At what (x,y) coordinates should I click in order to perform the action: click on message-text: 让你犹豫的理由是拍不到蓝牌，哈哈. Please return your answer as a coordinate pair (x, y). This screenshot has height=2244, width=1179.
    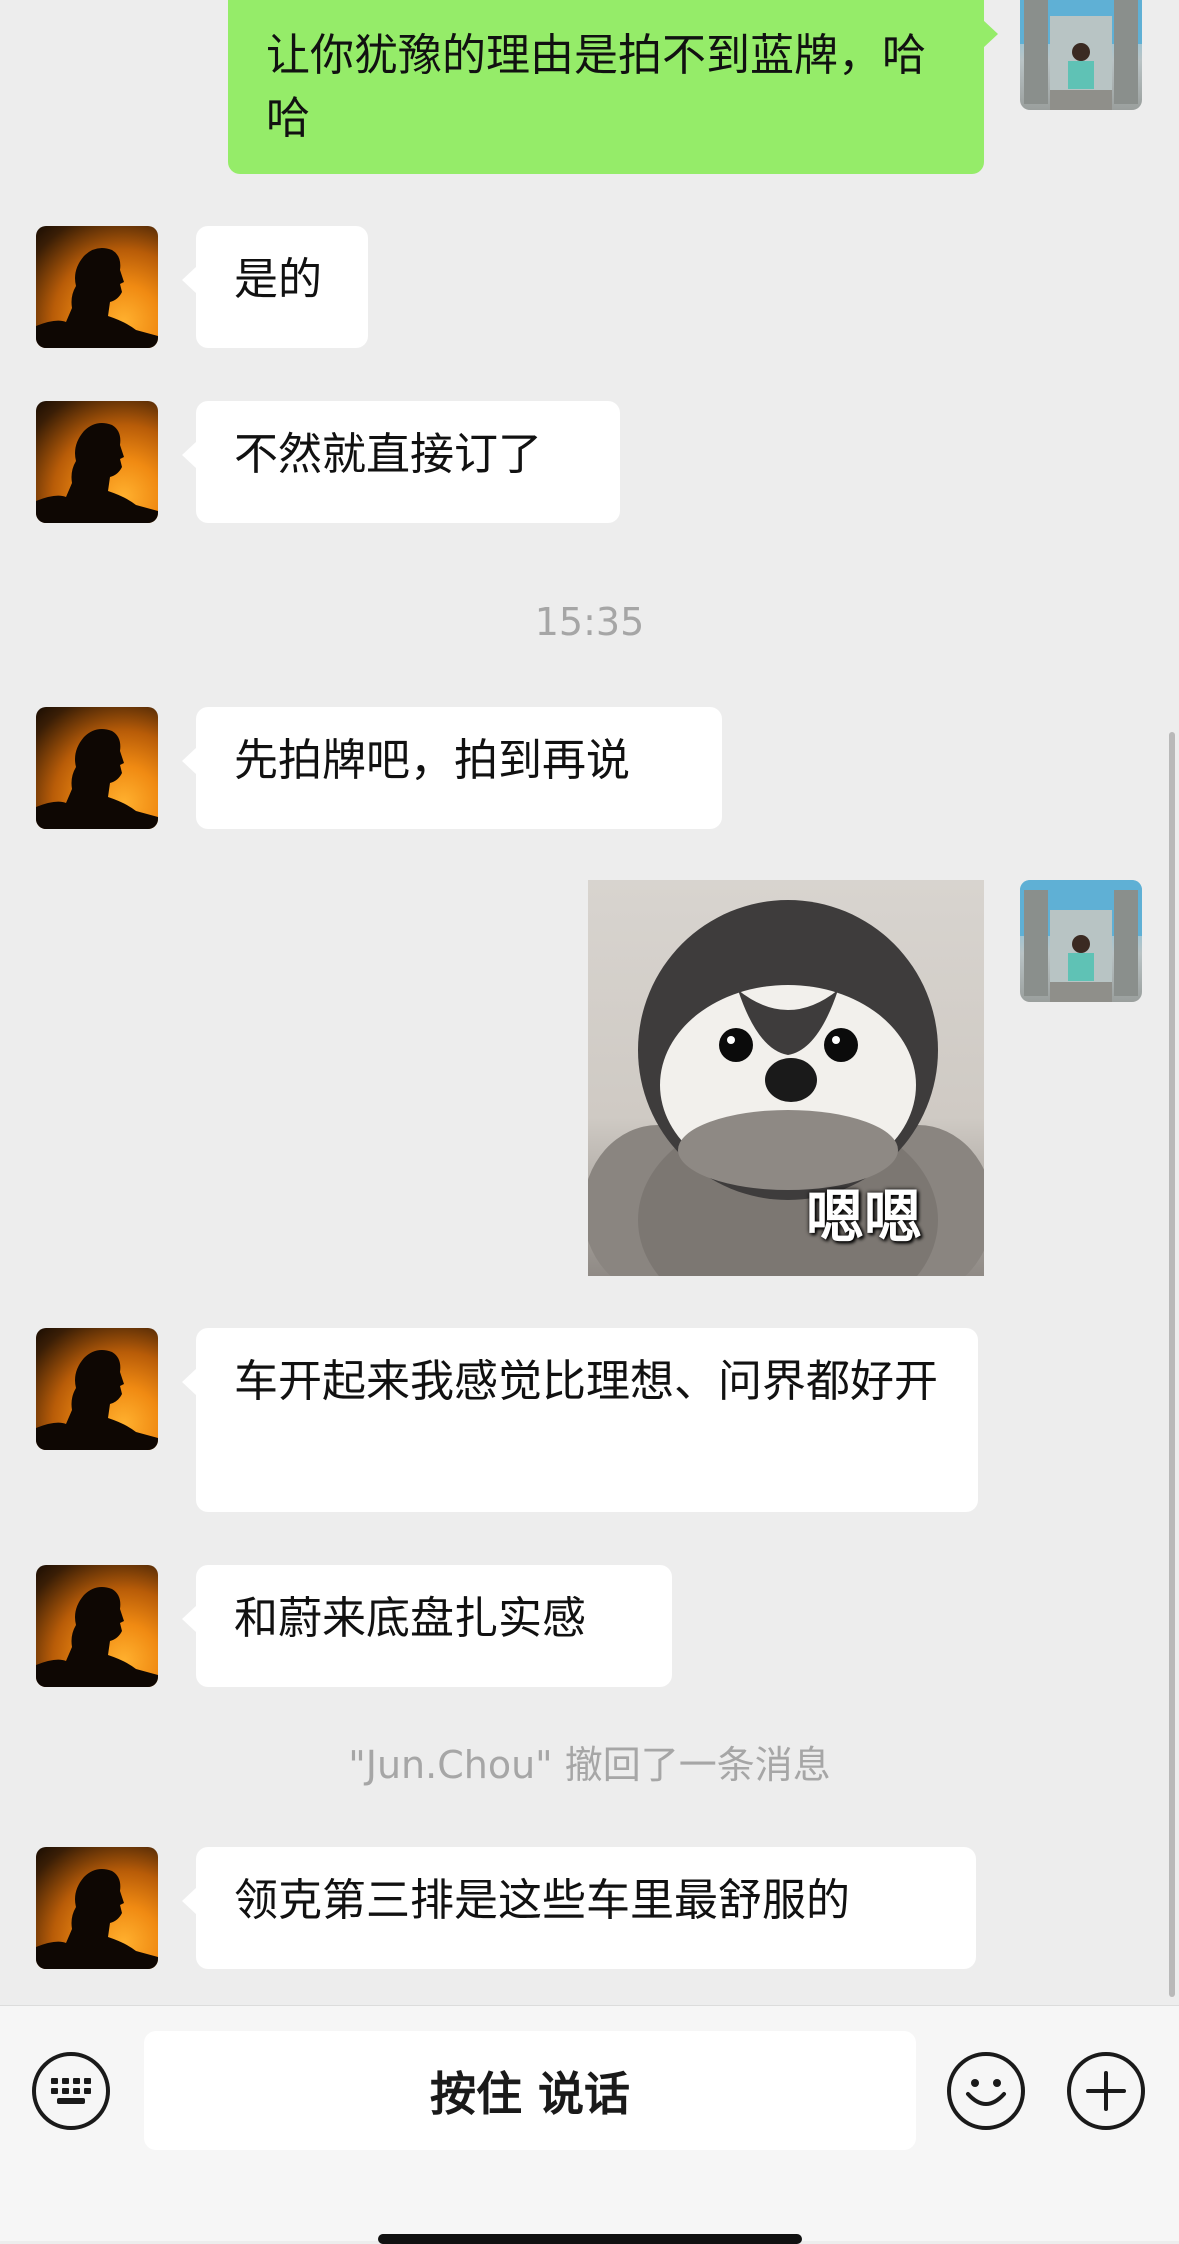
    Looking at the image, I should click on (596, 87).